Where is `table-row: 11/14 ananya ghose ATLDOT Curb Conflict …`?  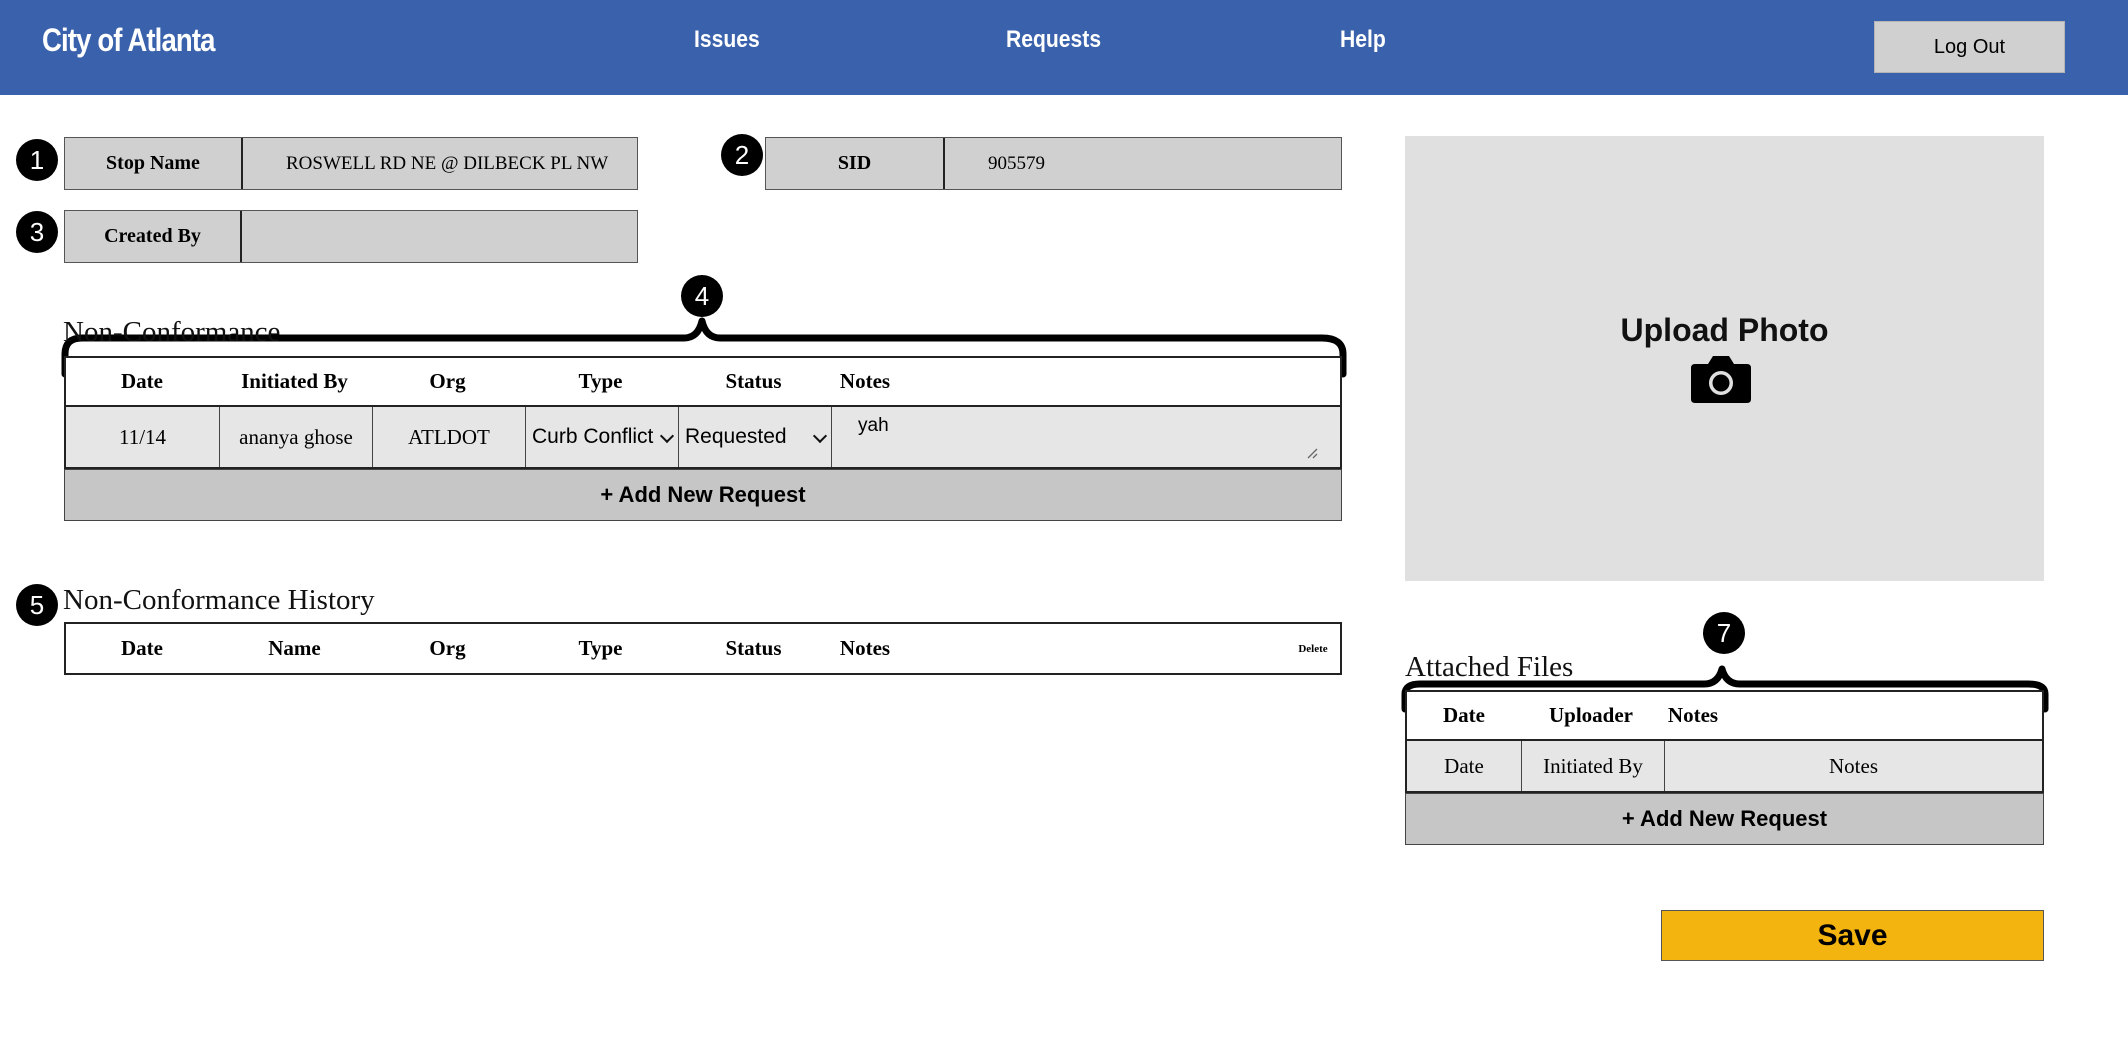 table-row: 11/14 ananya ghose ATLDOT Curb Conflict … is located at coordinates (703, 438).